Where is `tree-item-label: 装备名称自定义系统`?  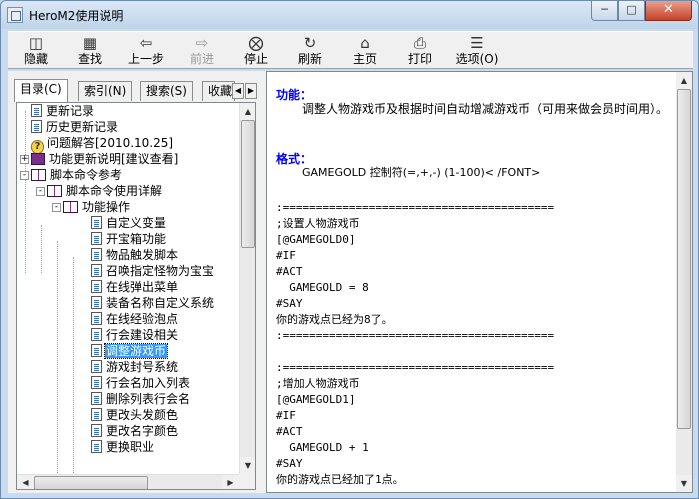 tree-item-label: 装备名称自定义系统 is located at coordinates (160, 303).